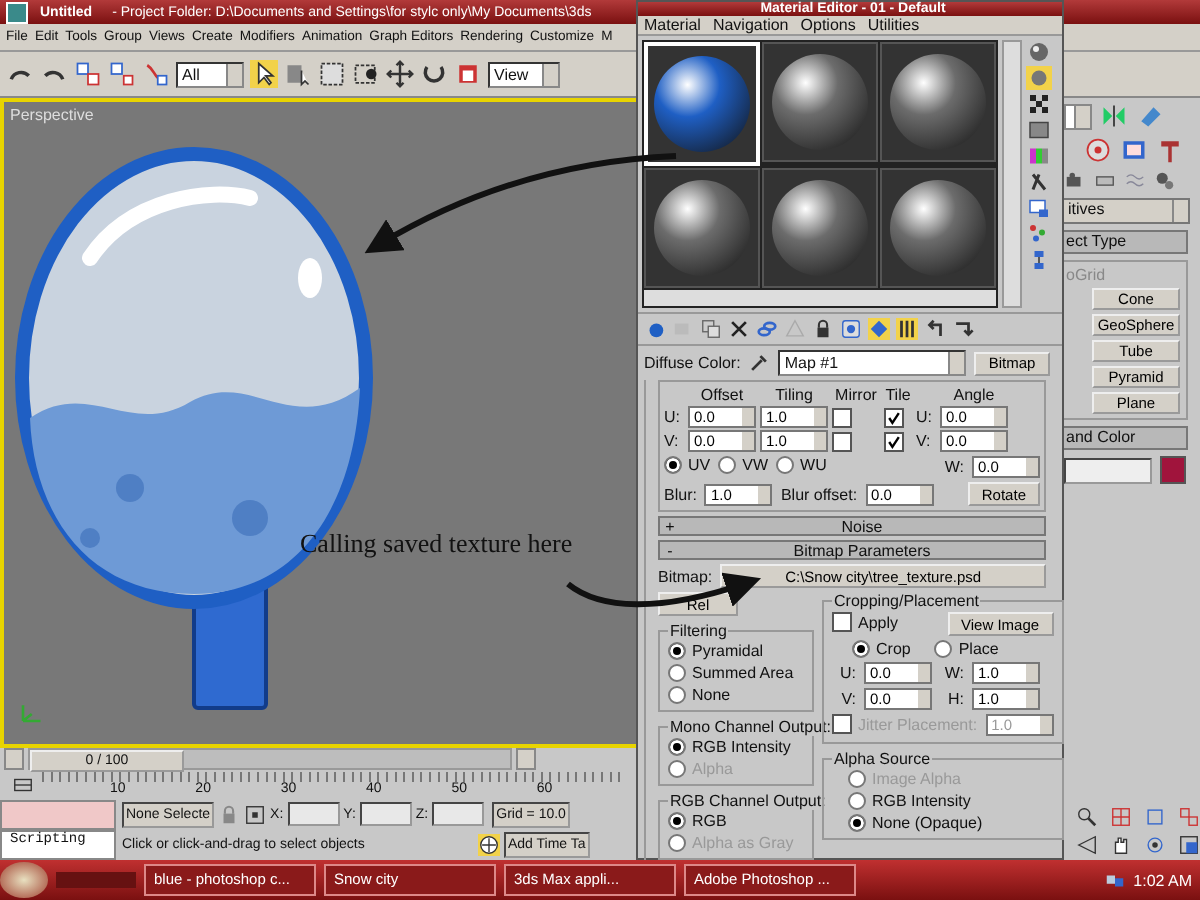 This screenshot has height=900, width=1200. I want to click on radio-button: None (Opaque), so click(907, 823).